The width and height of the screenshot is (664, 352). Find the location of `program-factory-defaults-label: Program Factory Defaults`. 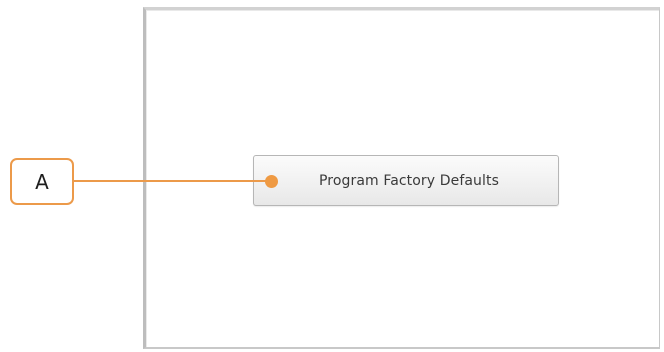

program-factory-defaults-label: Program Factory Defaults is located at coordinates (409, 180).